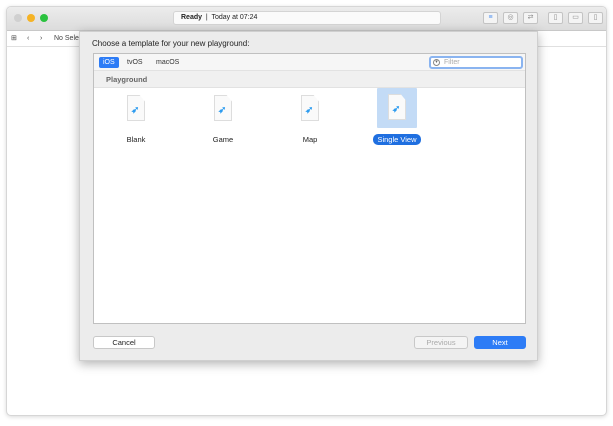 Image resolution: width=613 pixels, height=426 pixels. I want to click on filter-icon: ▾, so click(436, 62).